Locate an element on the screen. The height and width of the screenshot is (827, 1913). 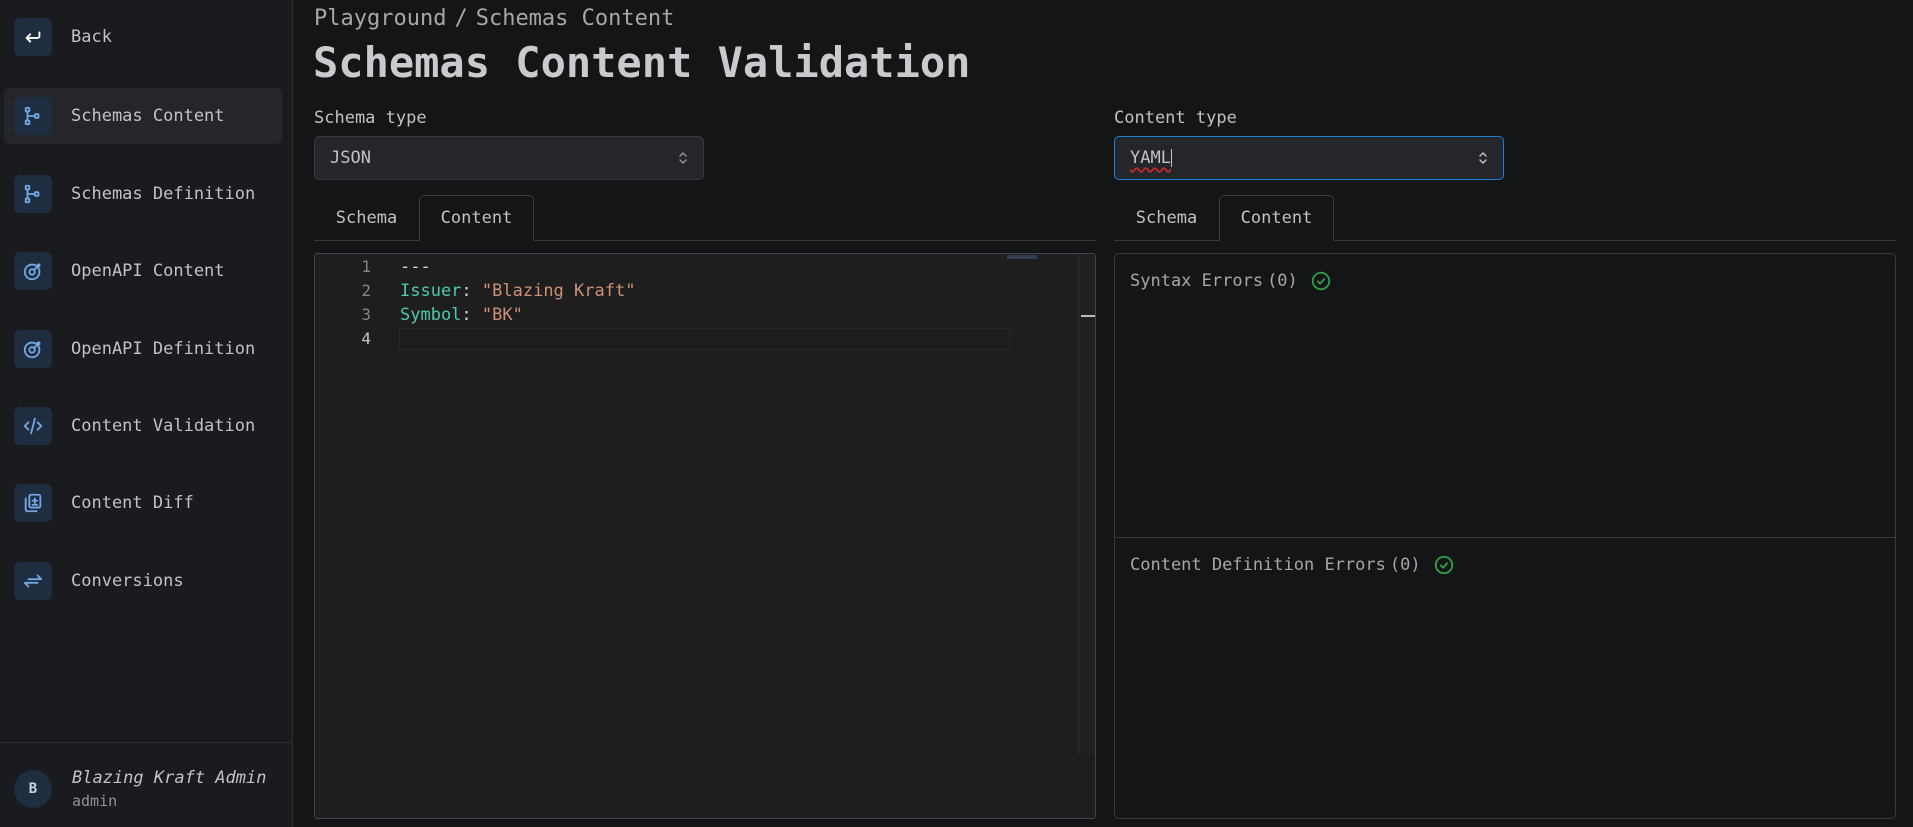
schema-type-value: JSON is located at coordinates (350, 158).